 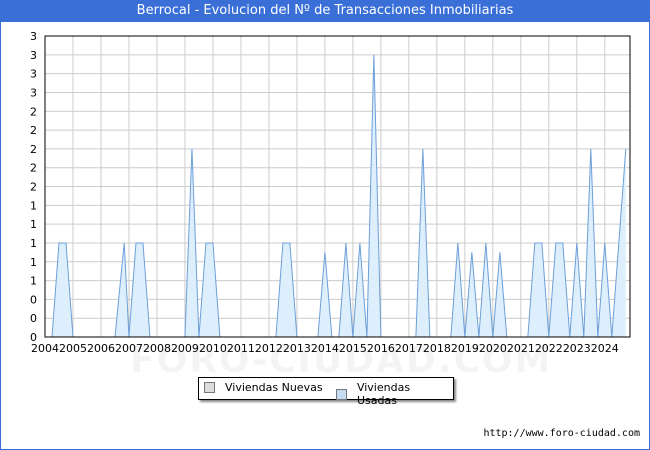 What do you see at coordinates (465, 348) in the screenshot?
I see `x-tick-label: 2019` at bounding box center [465, 348].